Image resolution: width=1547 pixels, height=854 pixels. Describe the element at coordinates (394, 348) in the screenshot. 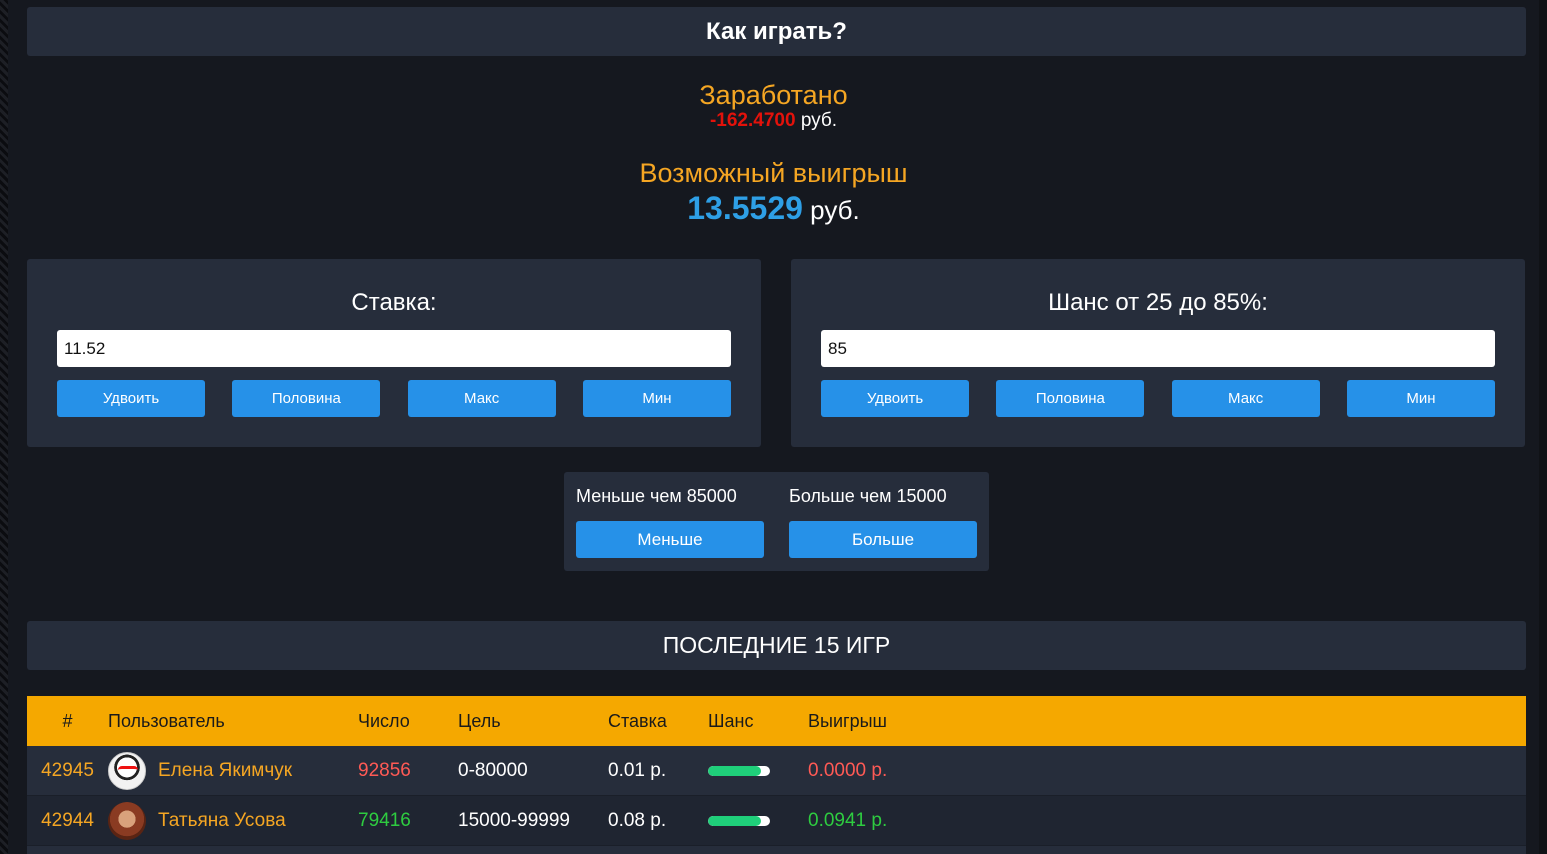

I see `bet-input` at that location.